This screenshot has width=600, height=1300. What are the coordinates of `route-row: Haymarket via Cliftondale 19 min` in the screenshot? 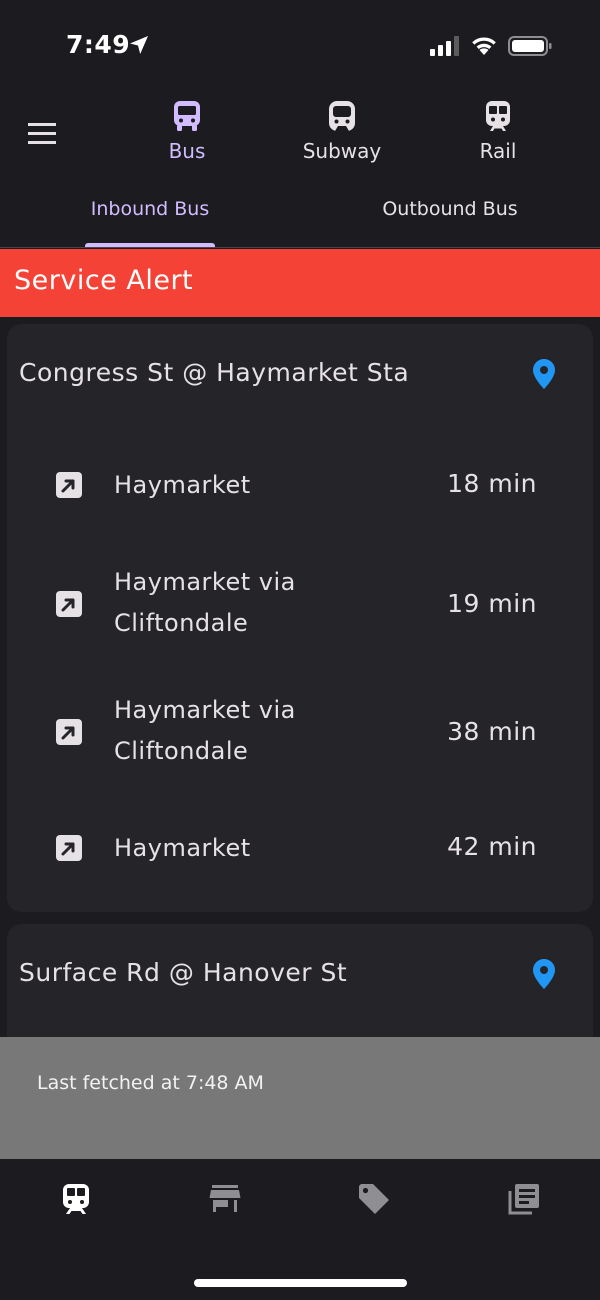 It's located at (300, 604).